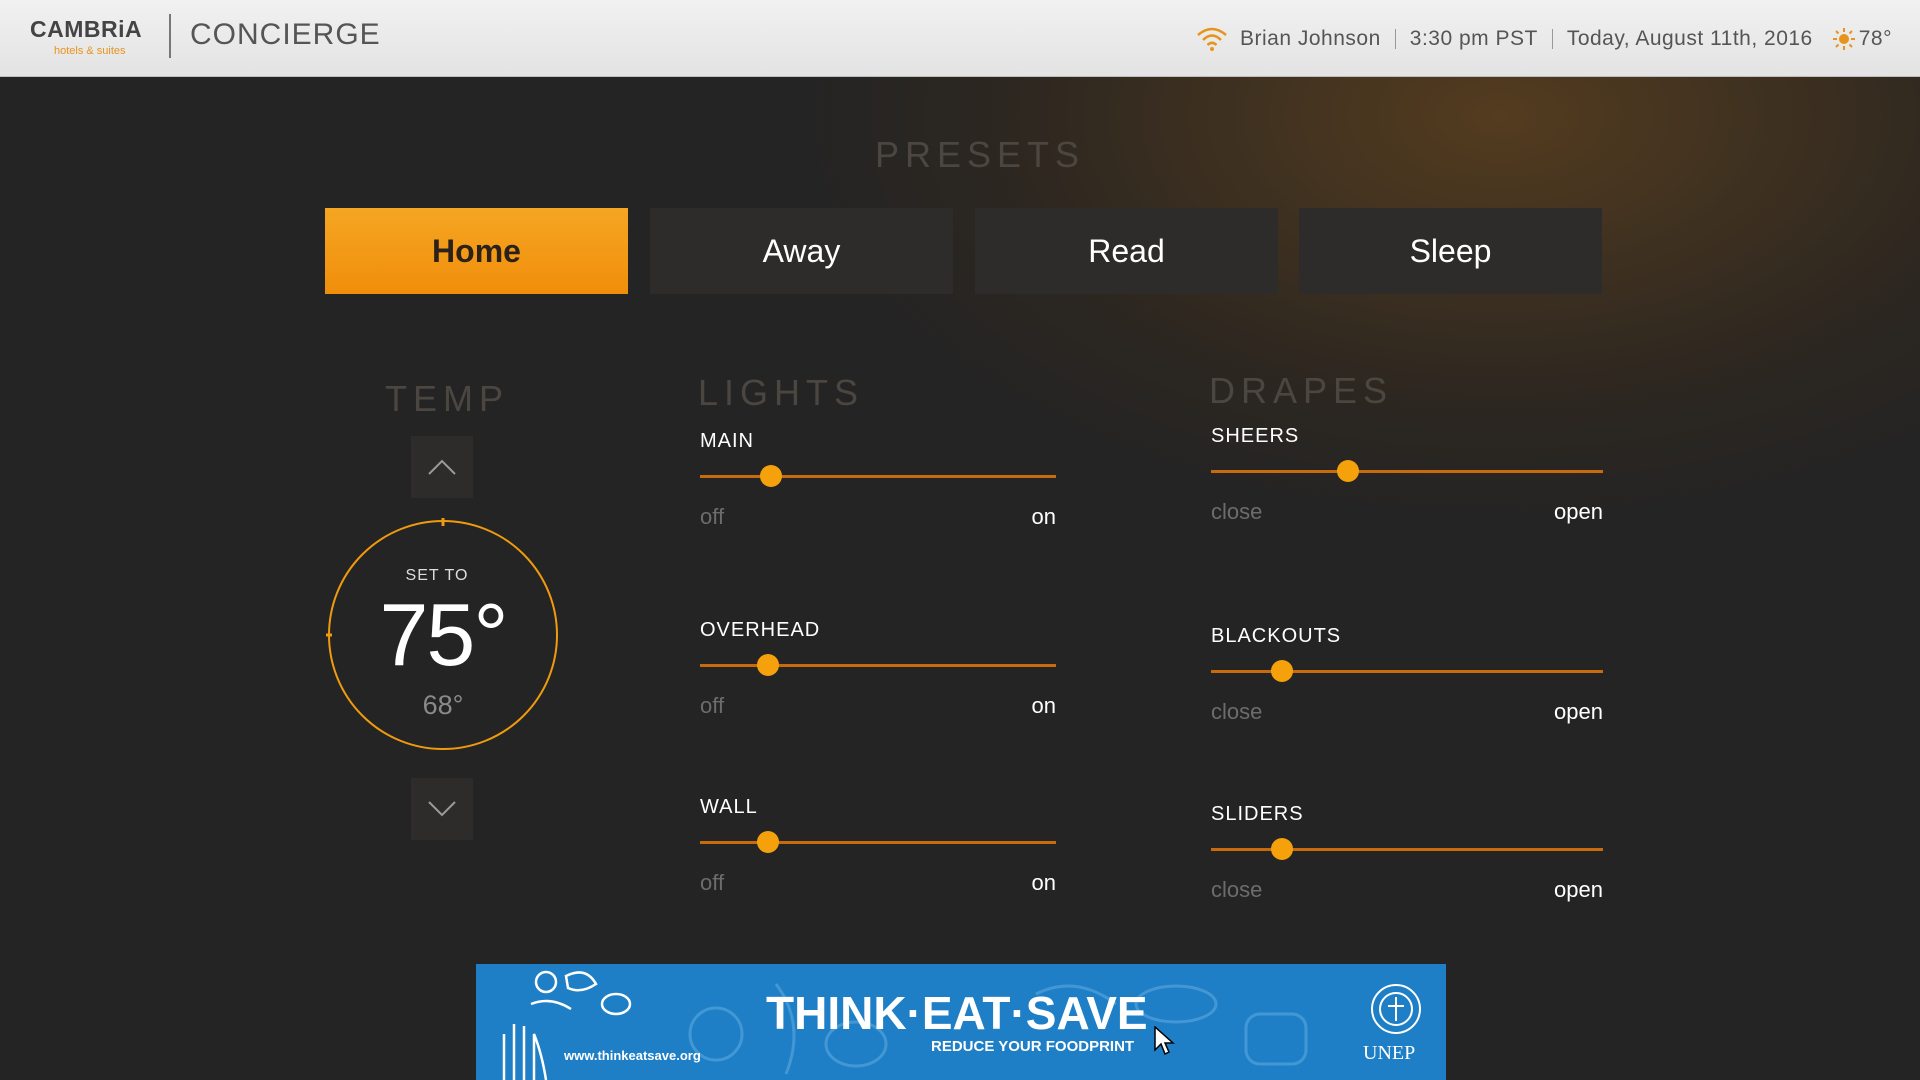 The image size is (1920, 1080). I want to click on light-main-control: MAIN off on, so click(878, 485).